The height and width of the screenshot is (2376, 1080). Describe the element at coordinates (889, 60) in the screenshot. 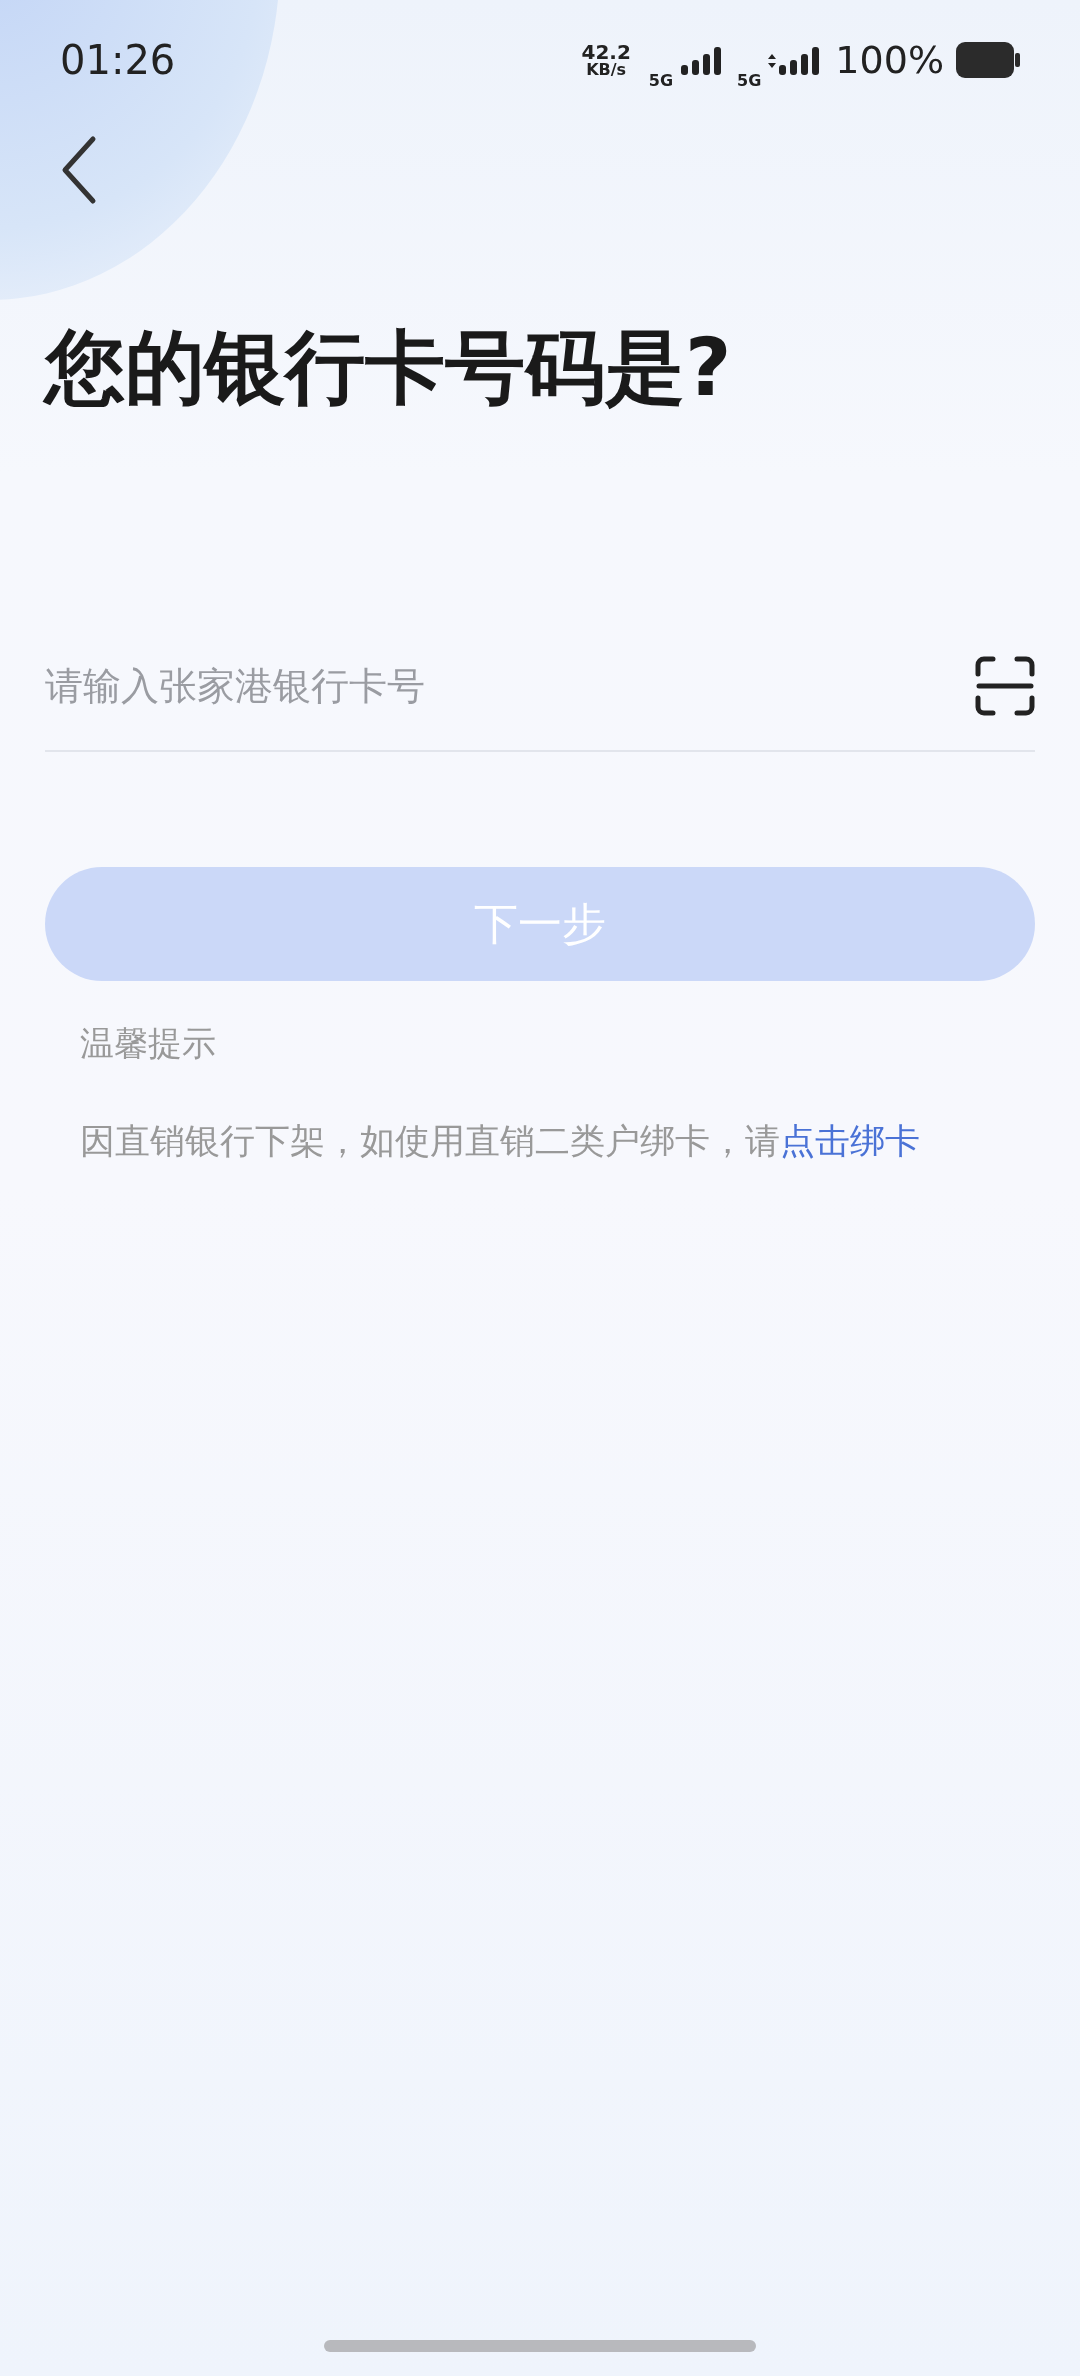

I see `battery-level: 100%` at that location.